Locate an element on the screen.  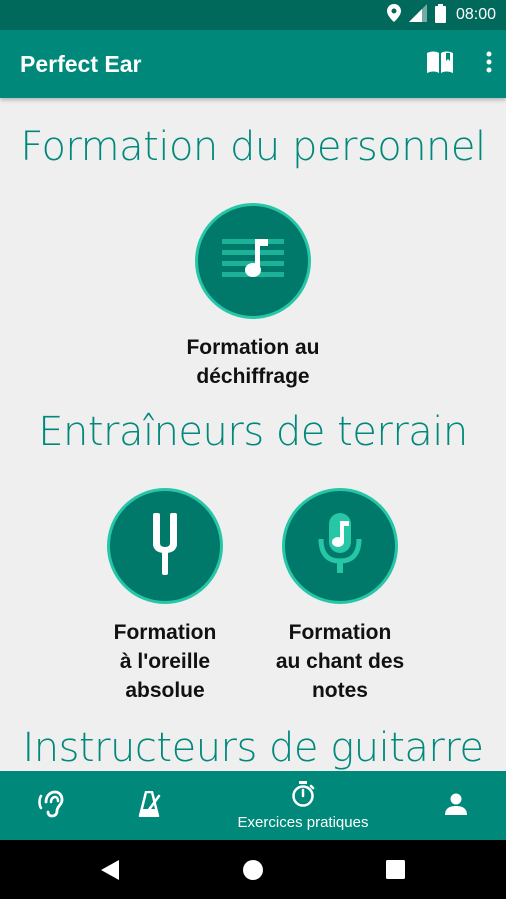
app-title: Perfect Ear is located at coordinates (81, 63).